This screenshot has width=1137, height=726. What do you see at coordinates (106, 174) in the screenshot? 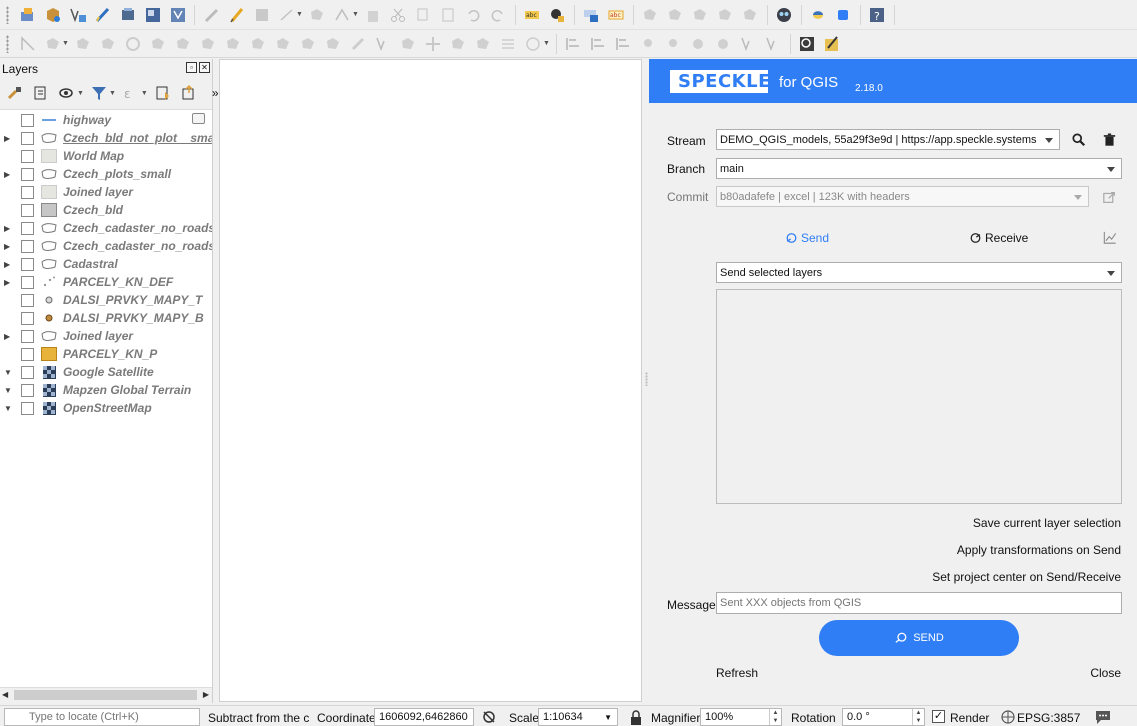
I see `layer-row: ▶ Czech_plots_small` at bounding box center [106, 174].